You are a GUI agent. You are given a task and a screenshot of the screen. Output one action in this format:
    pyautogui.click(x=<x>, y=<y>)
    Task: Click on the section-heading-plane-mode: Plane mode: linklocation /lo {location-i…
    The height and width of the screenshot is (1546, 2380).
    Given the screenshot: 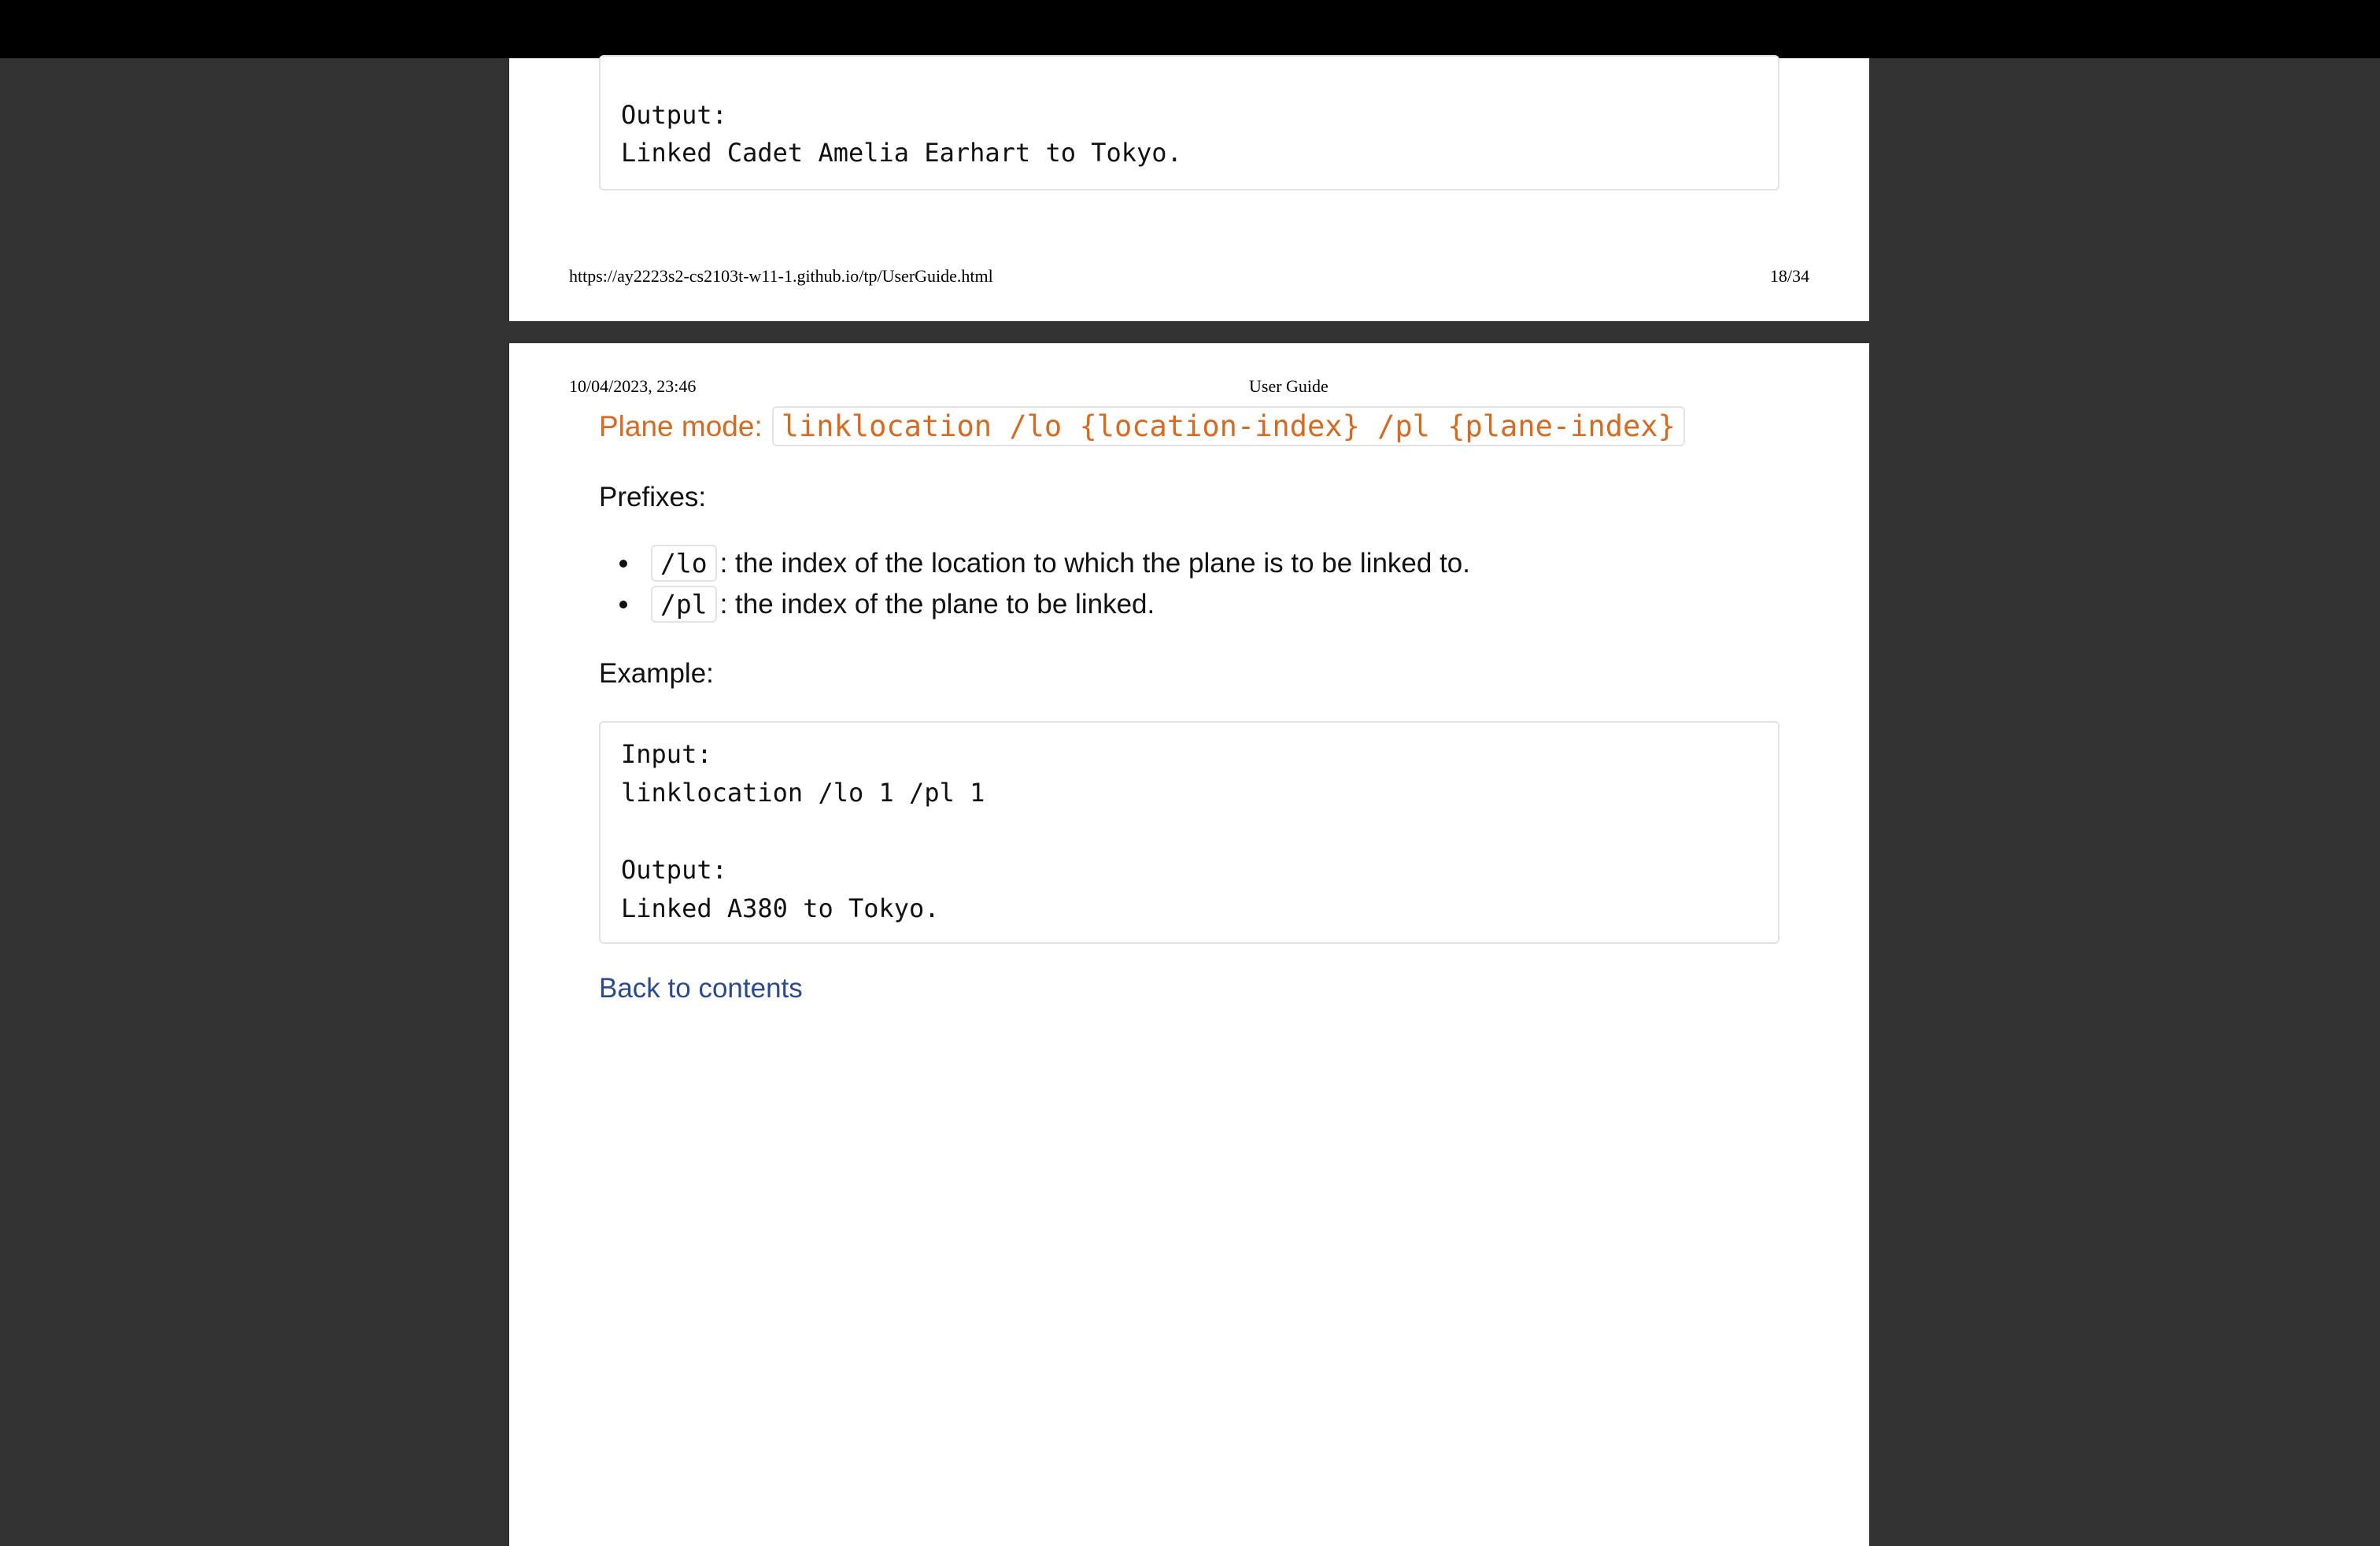 What is the action you would take?
    pyautogui.click(x=1142, y=426)
    